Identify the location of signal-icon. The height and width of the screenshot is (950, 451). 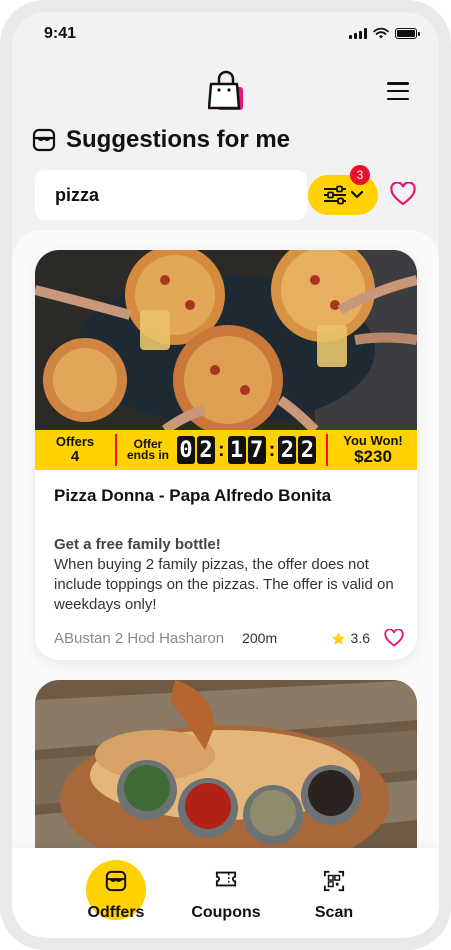
(358, 33).